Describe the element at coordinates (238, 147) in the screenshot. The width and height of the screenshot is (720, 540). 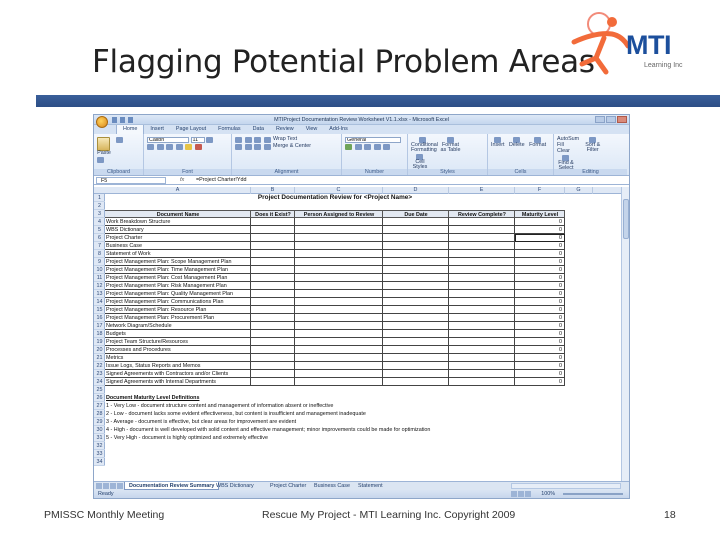
I see `align-left-icon` at that location.